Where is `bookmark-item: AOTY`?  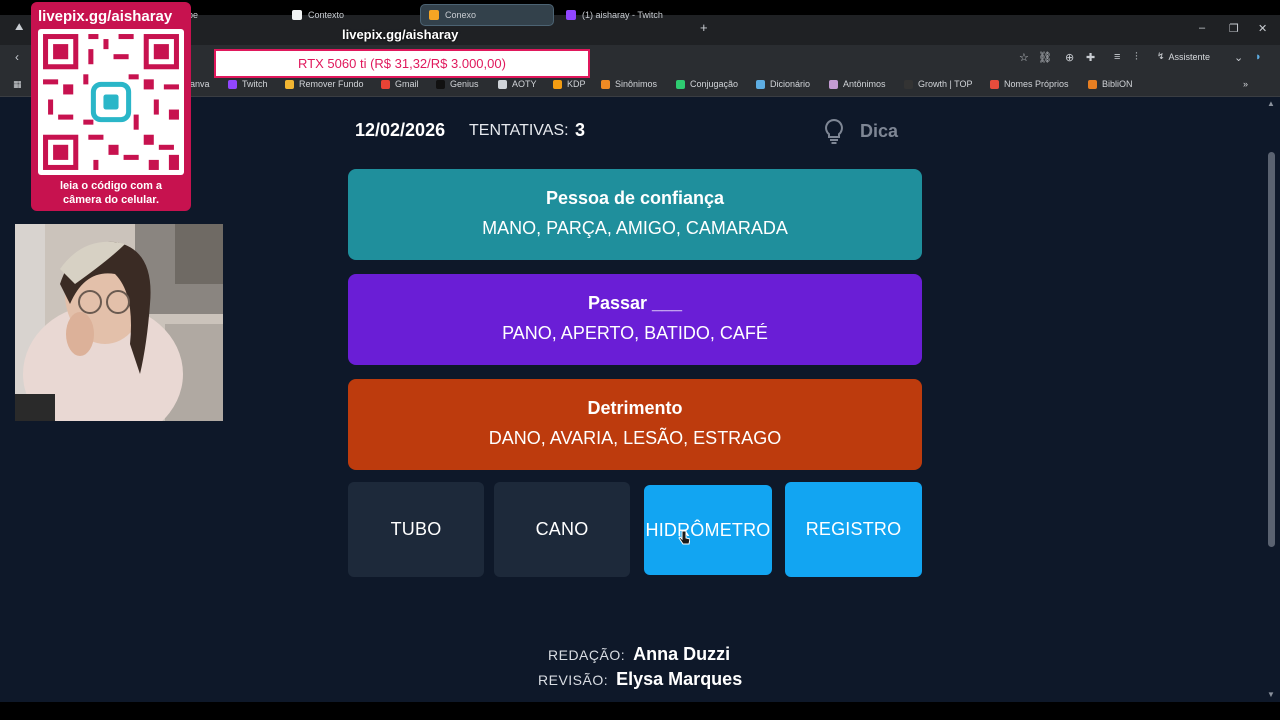
bookmark-item: AOTY is located at coordinates (517, 84).